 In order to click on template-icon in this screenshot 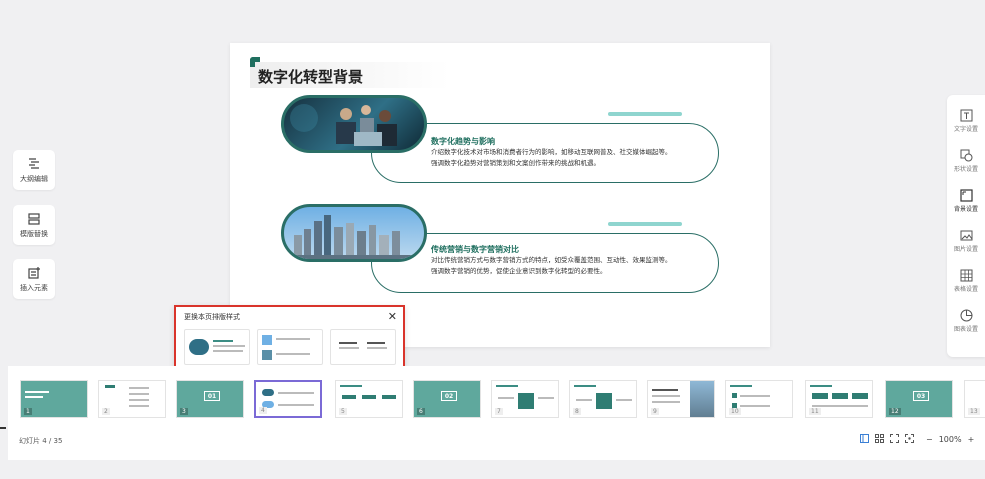, I will do `click(34, 218)`.